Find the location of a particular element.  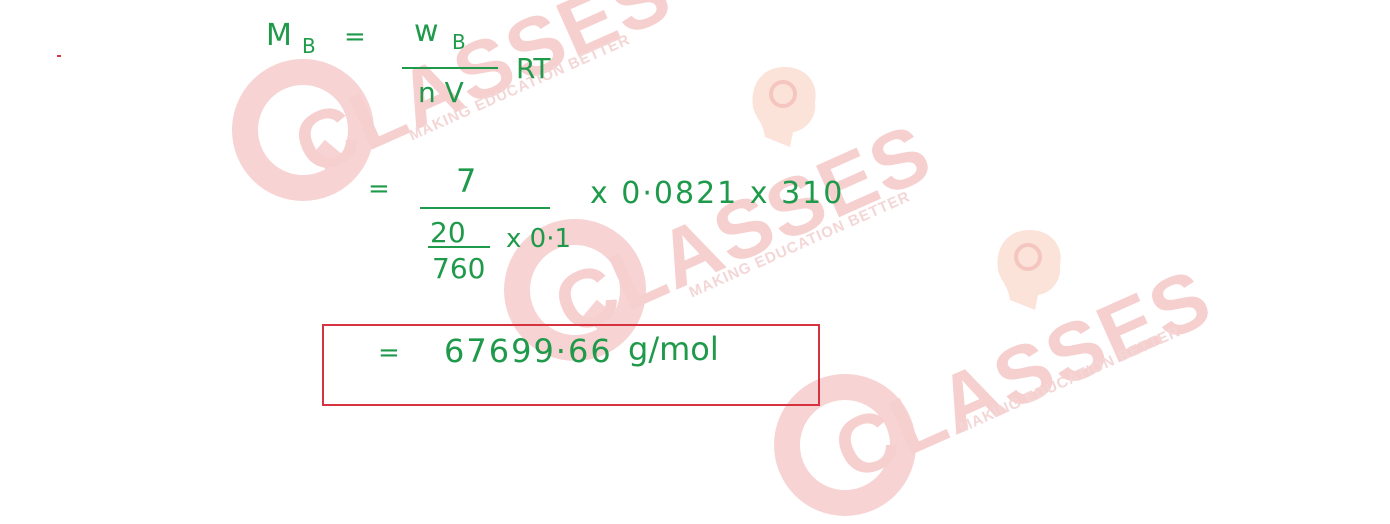

watermark-text-2: CLASSES is located at coordinates (743, 230).